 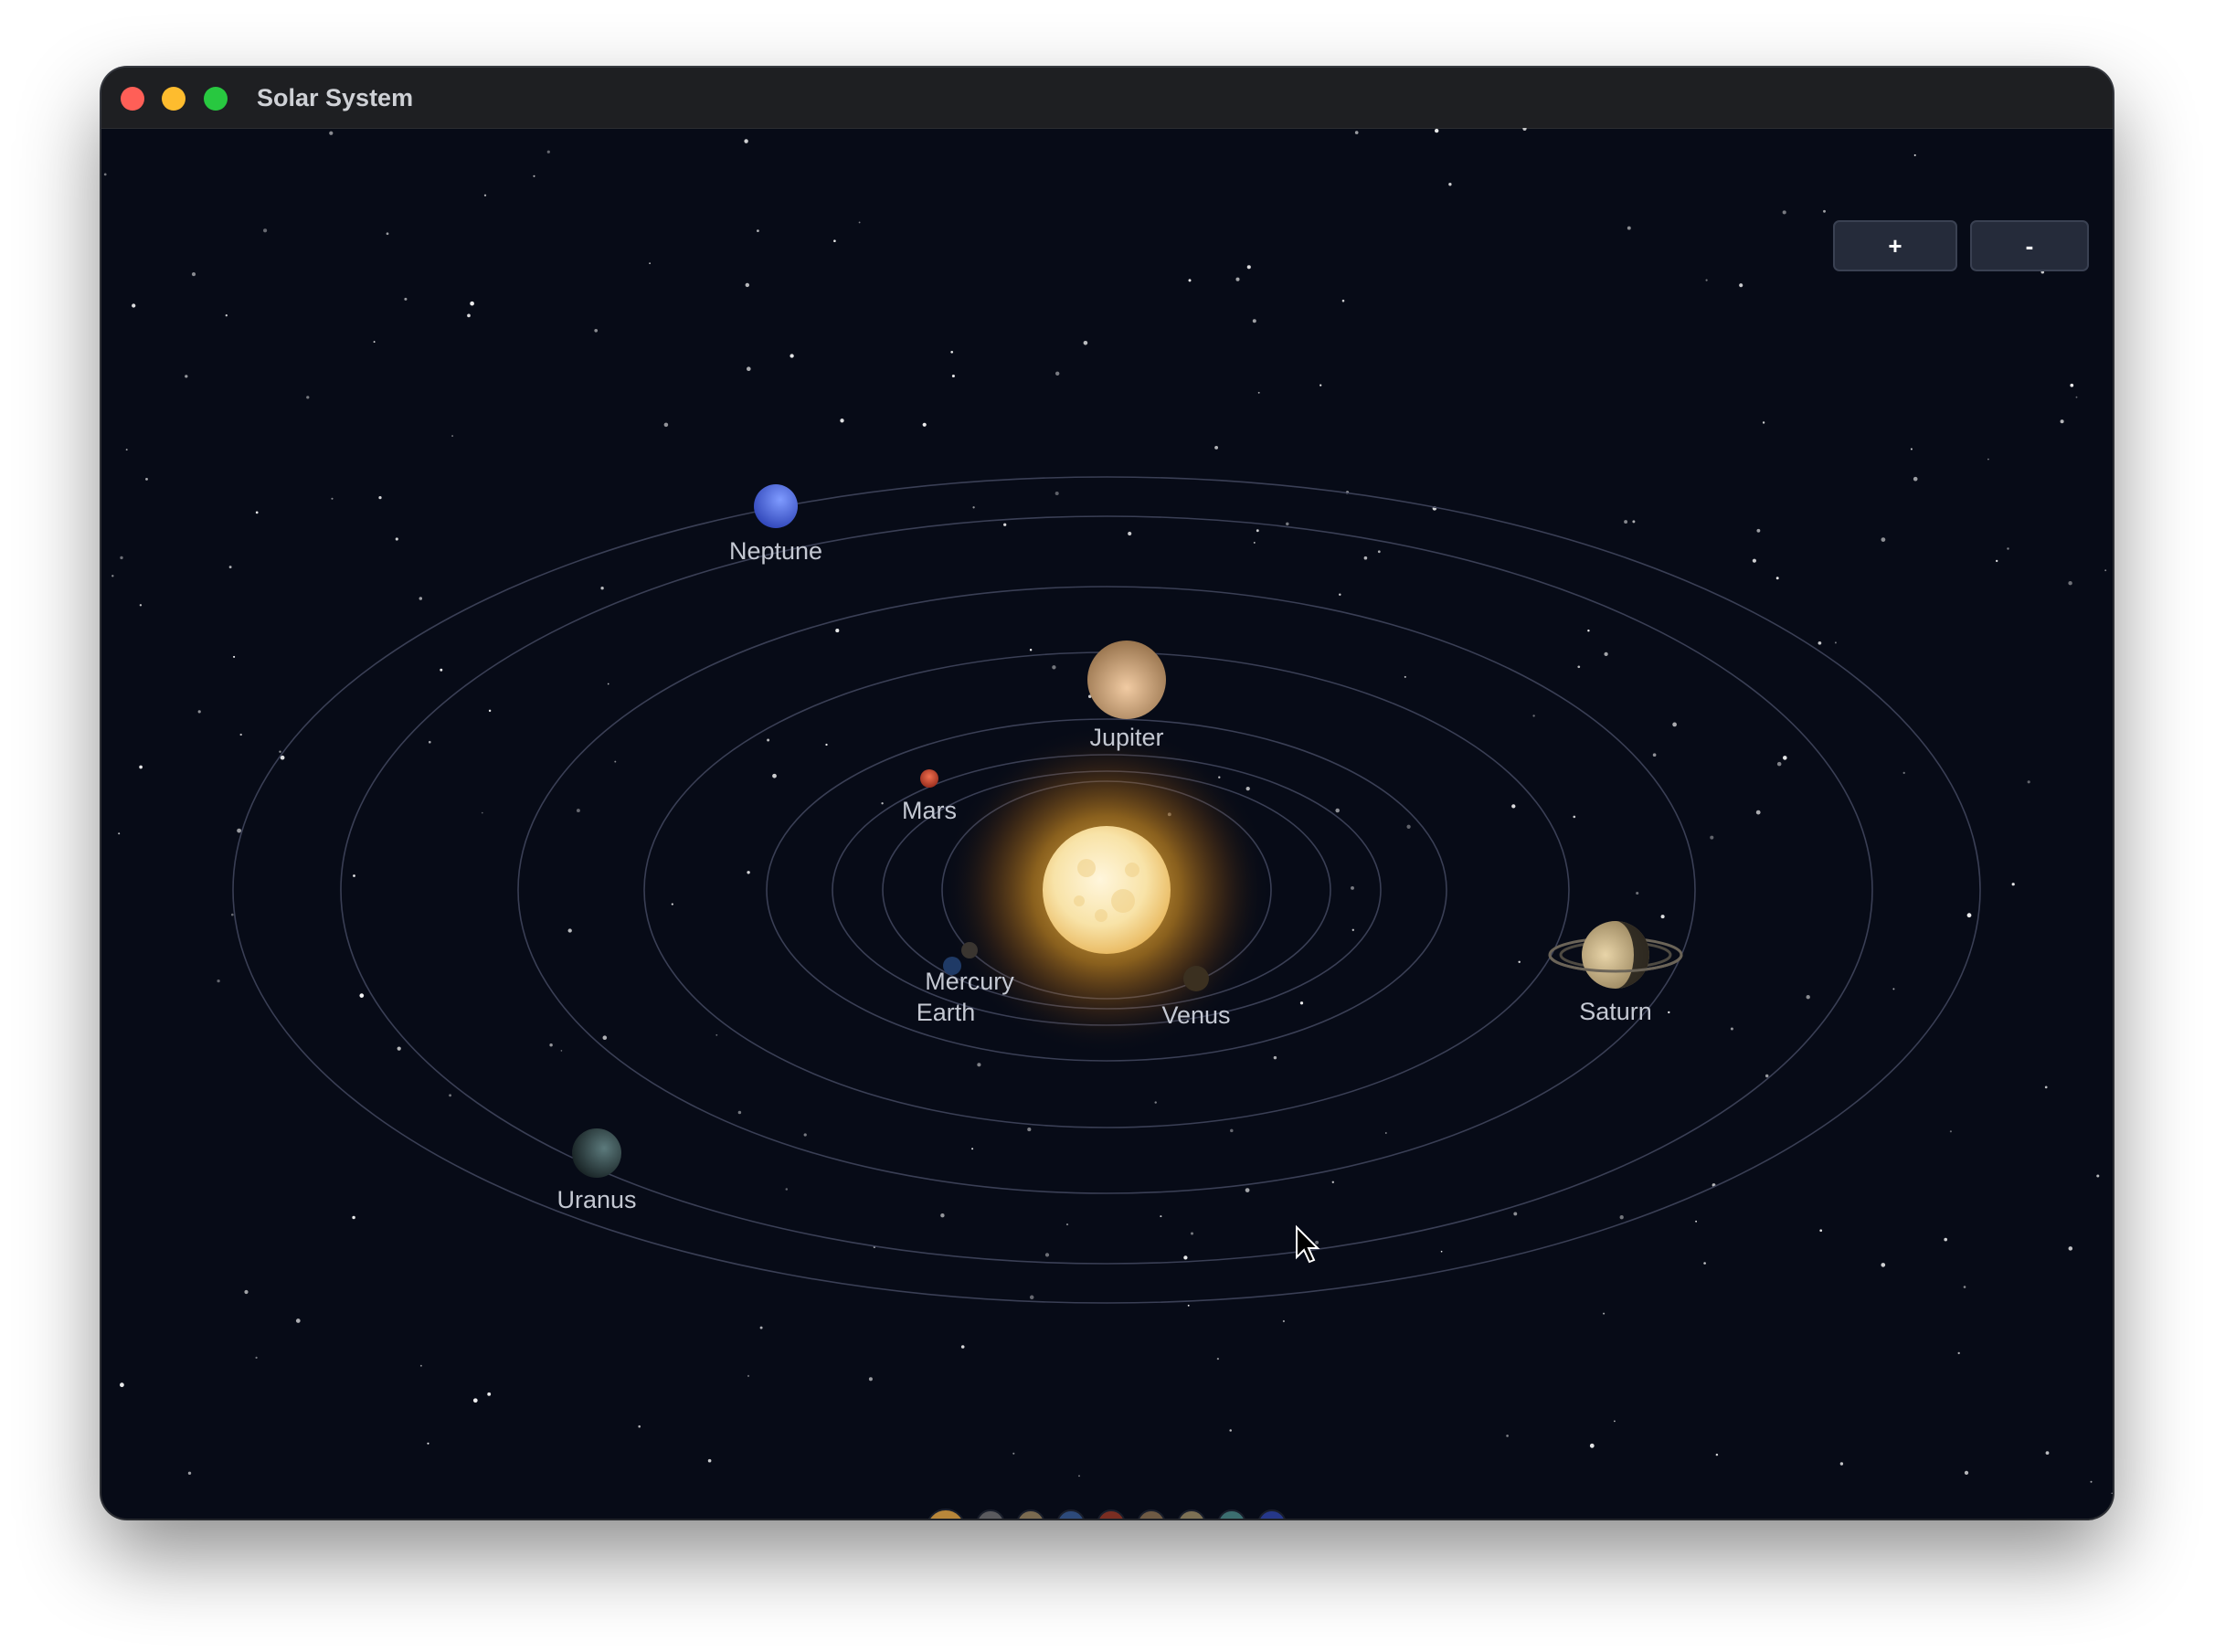 I want to click on selector-dot-mercury, so click(x=990, y=1514).